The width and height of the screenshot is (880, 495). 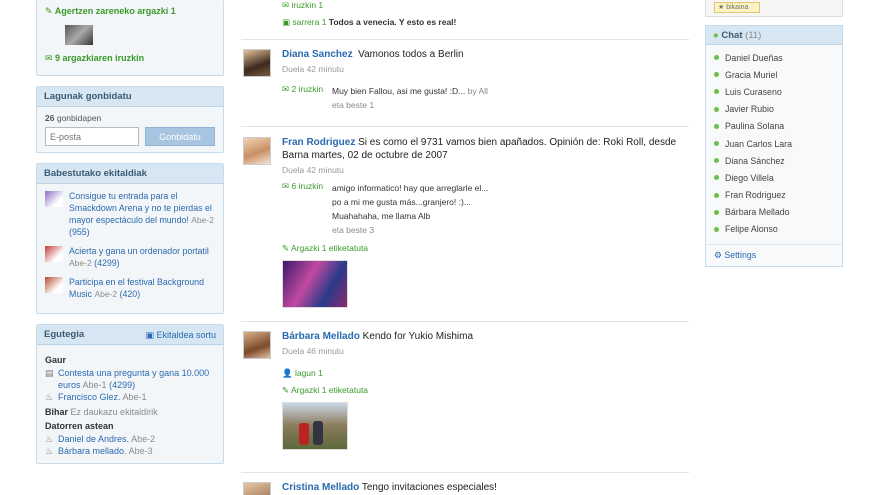 I want to click on post-title: Diana Sanchez Vamonos todos a Berlin, so click(x=373, y=54).